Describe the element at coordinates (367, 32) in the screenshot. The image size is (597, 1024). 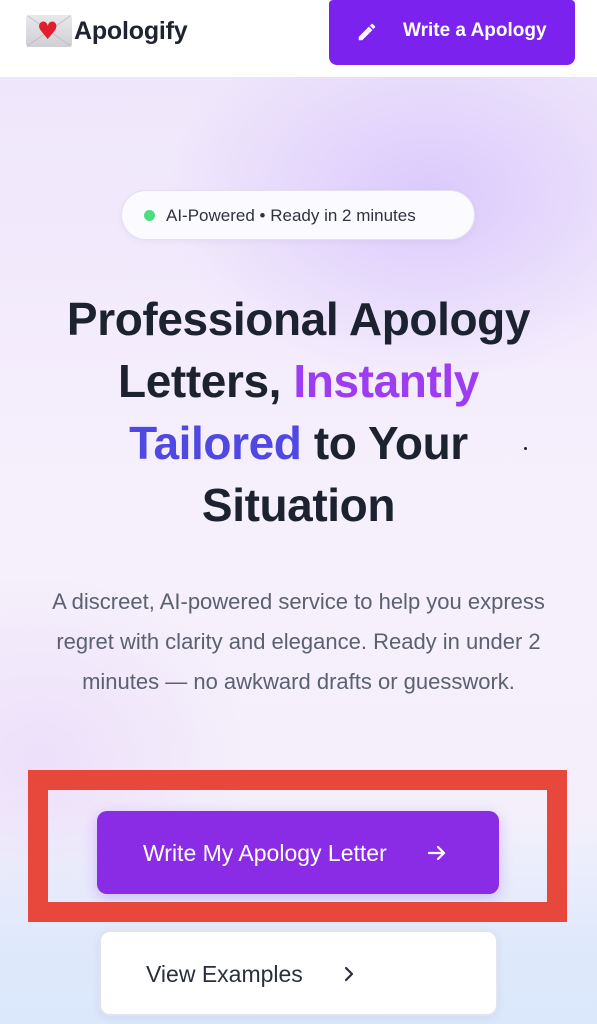
I see `pencil-icon` at that location.